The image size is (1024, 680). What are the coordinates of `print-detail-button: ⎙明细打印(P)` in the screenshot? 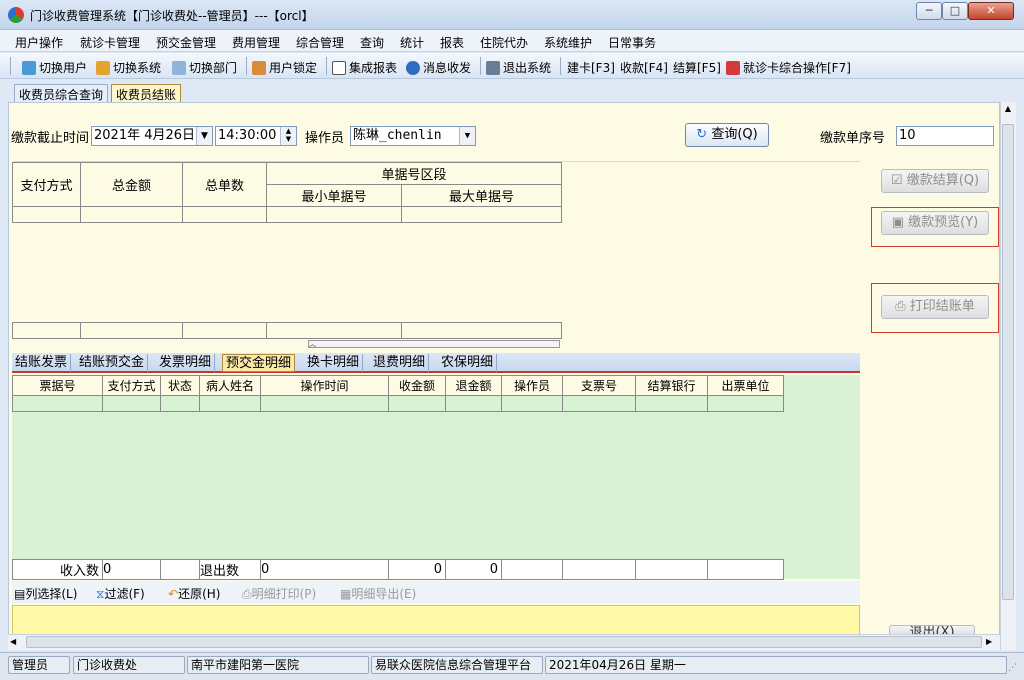 It's located at (279, 593).